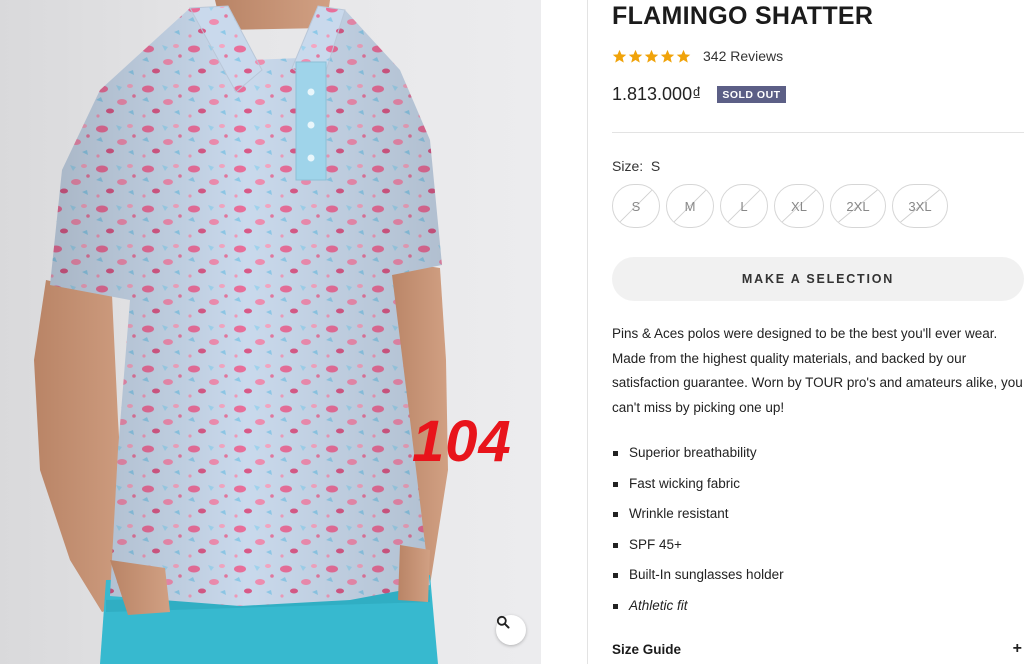  What do you see at coordinates (698, 608) in the screenshot?
I see `feature-item: Athletic fit` at bounding box center [698, 608].